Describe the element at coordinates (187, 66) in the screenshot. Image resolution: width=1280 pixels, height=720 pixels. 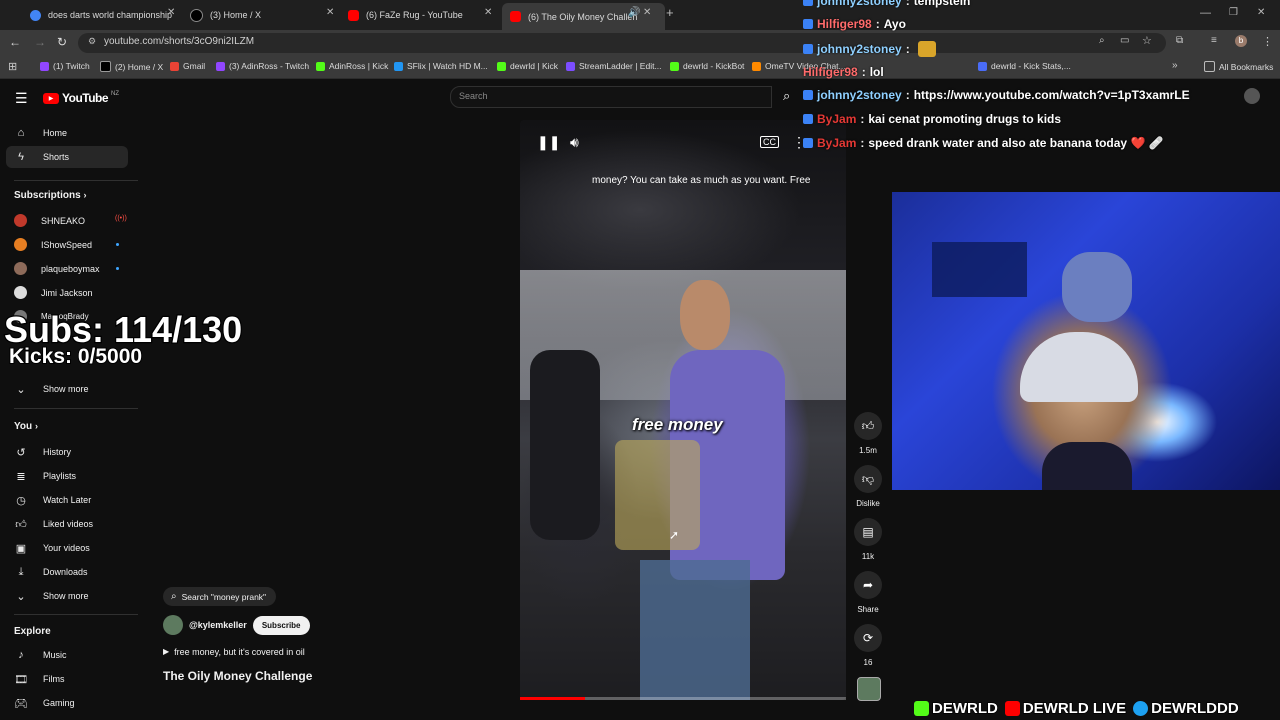
I see `bookmark-item: Gmail` at that location.